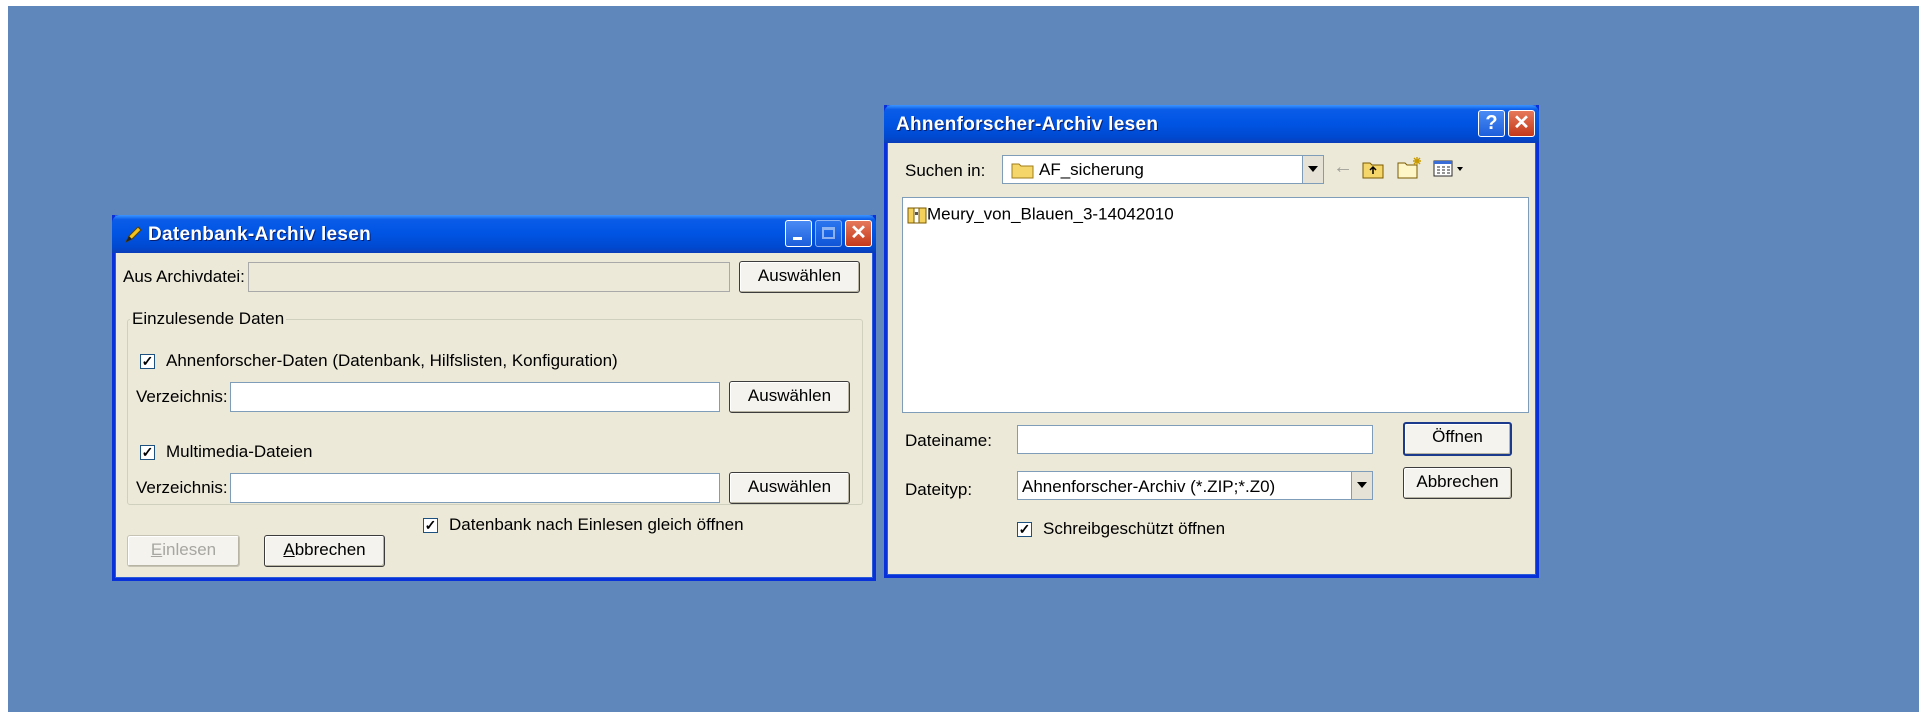  I want to click on list-item: Meury_von_Blauen_3-14042010, so click(1040, 214).